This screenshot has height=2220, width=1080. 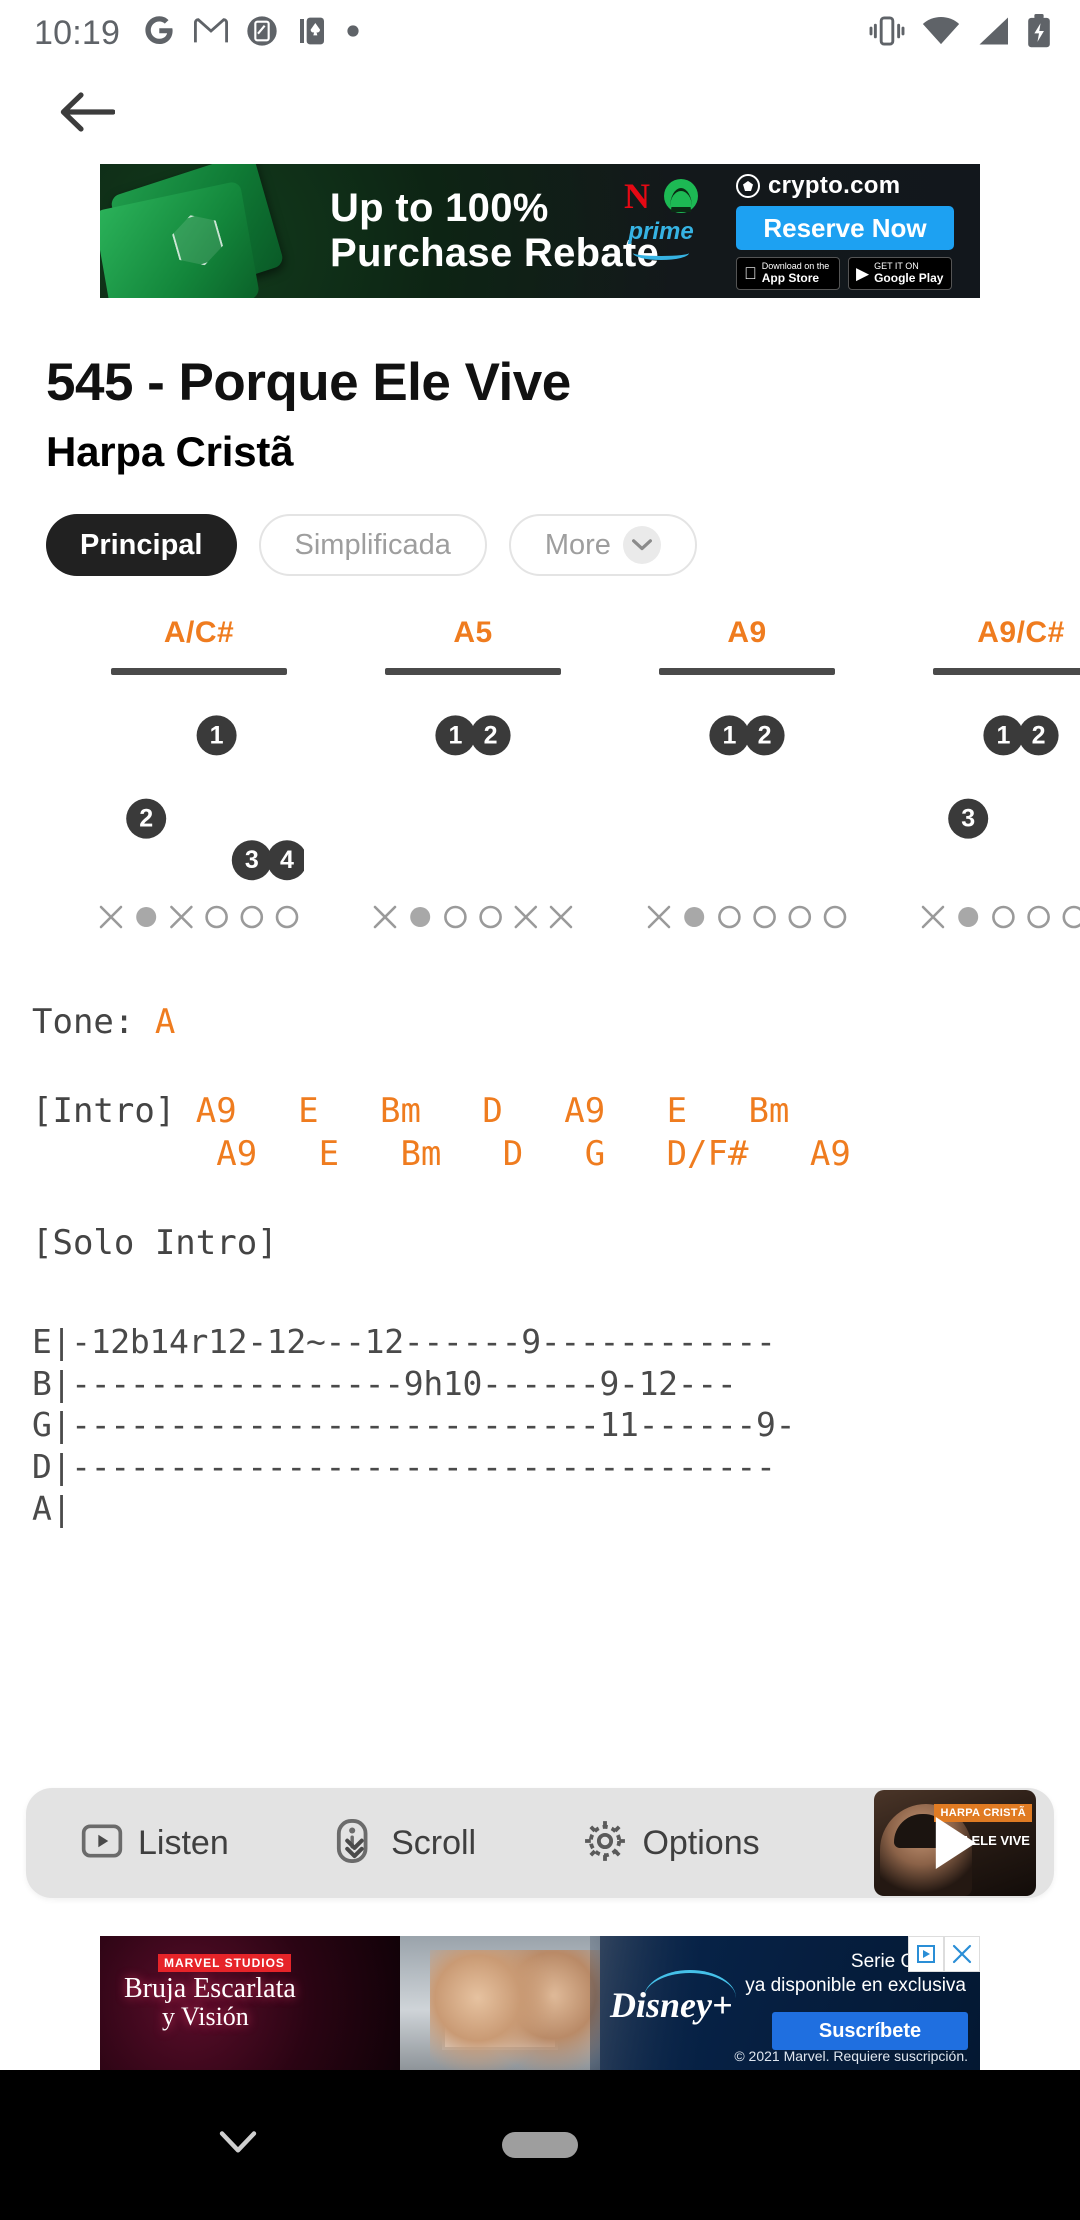 I want to click on google-play-badge: ▶ GET IT ON Google Play, so click(x=900, y=273).